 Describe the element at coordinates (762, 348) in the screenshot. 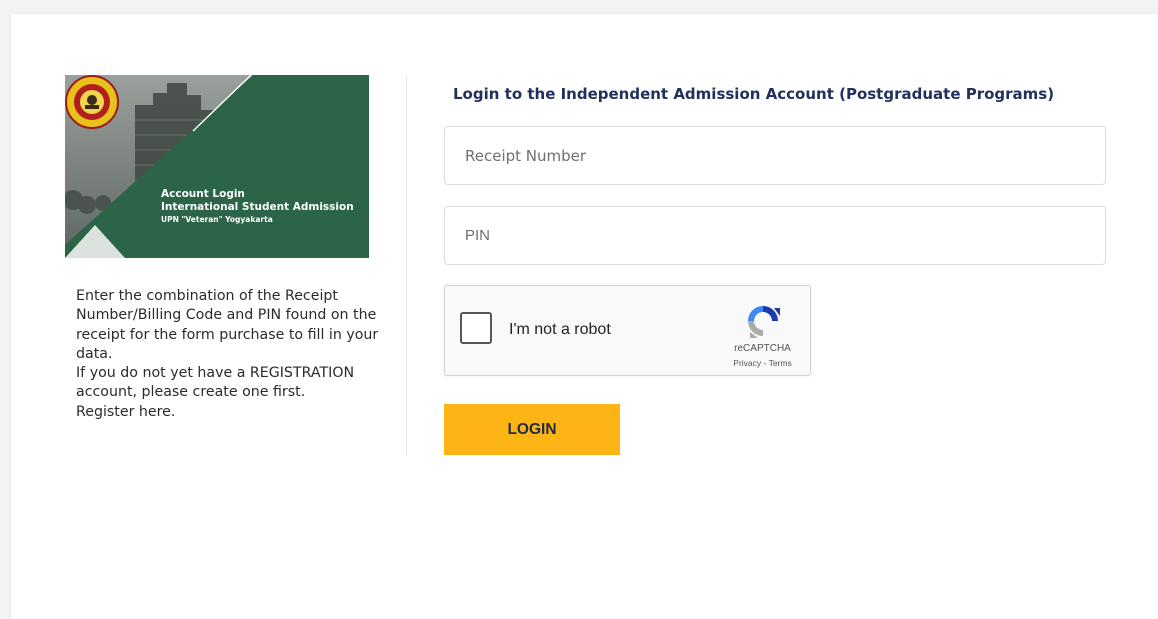

I see `recaptcha-brand: reCAPTCHA` at that location.